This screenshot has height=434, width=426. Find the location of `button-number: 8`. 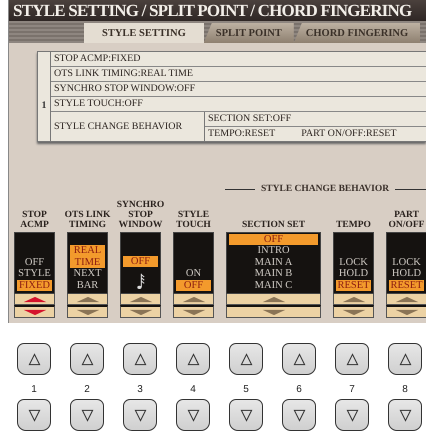

button-number: 8 is located at coordinates (405, 389).